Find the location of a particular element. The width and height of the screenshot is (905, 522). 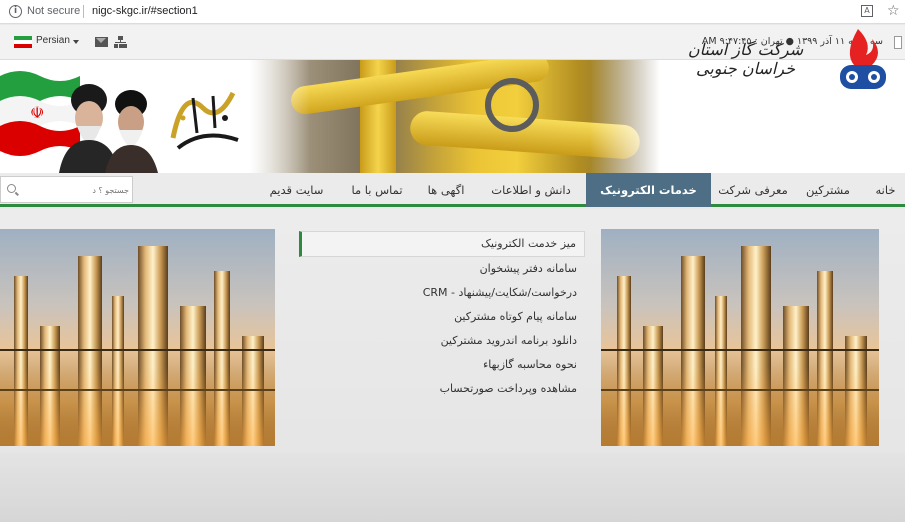

slogan-calligraphy-logo is located at coordinates (204, 120).